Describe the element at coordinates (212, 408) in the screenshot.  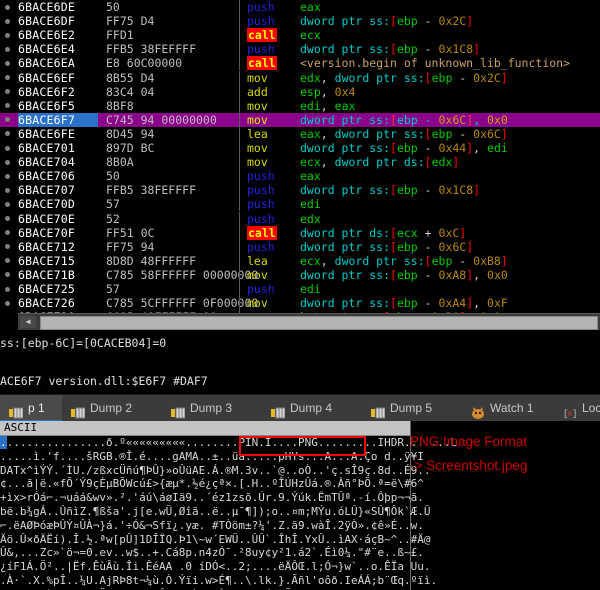
I see `tab-dump-3: Dump 3` at that location.